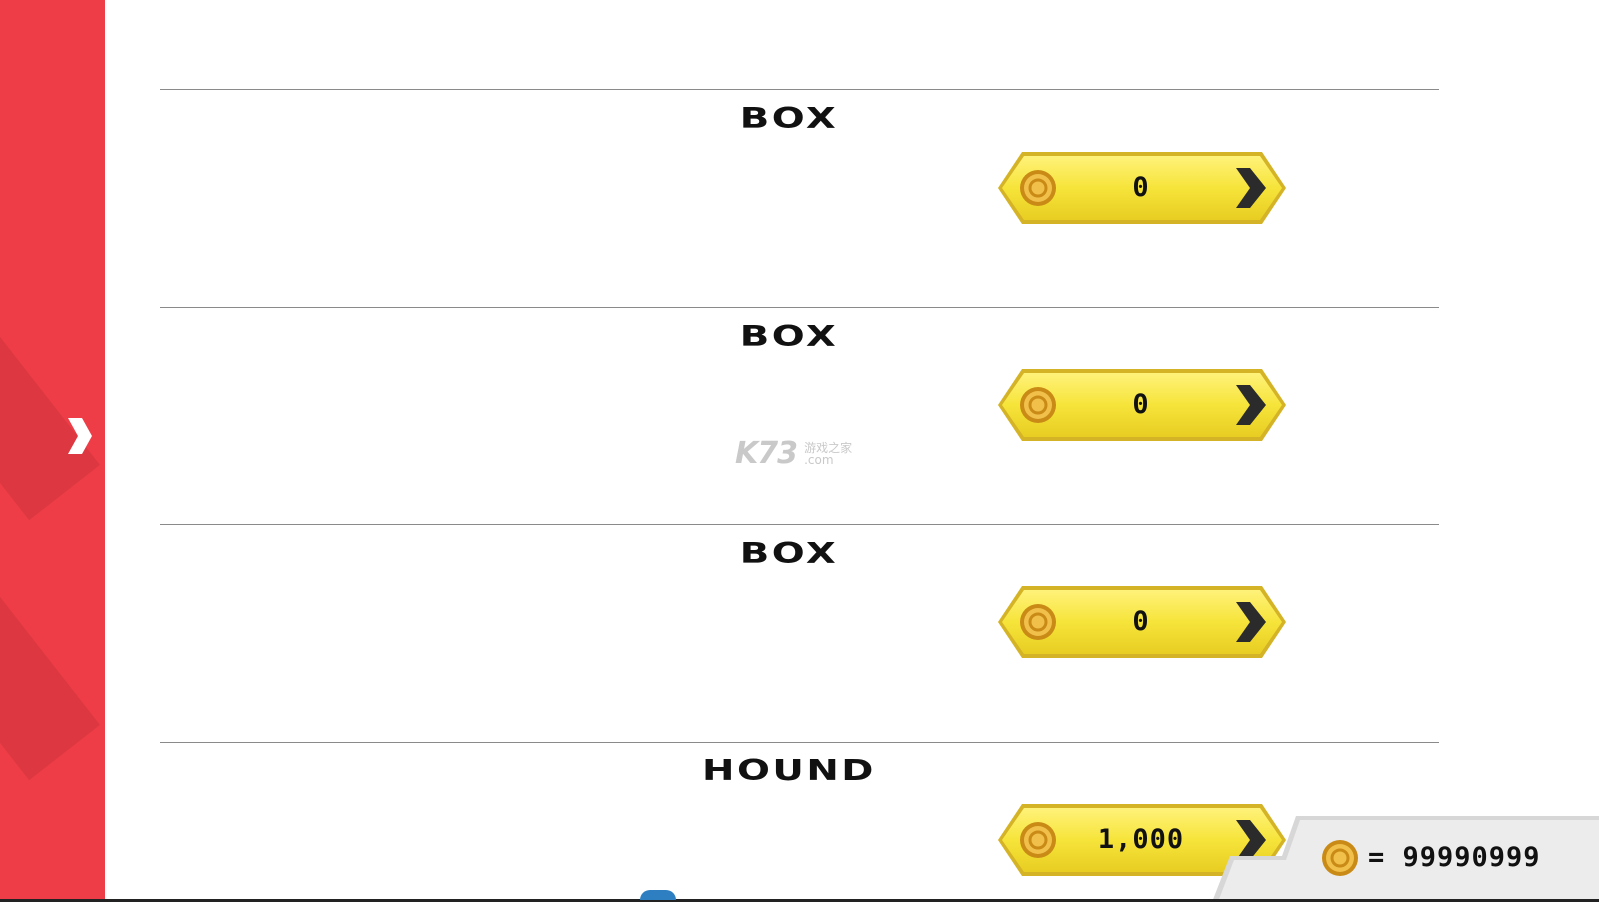  Describe the element at coordinates (1141, 839) in the screenshot. I see `price-label: 1,000` at that location.